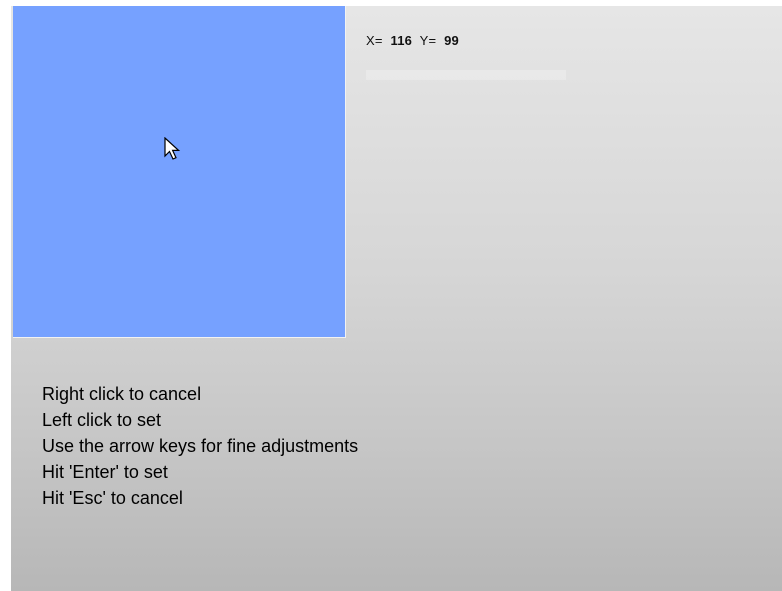  Describe the element at coordinates (102, 420) in the screenshot. I see `instruction-left-click: Left click to set` at that location.